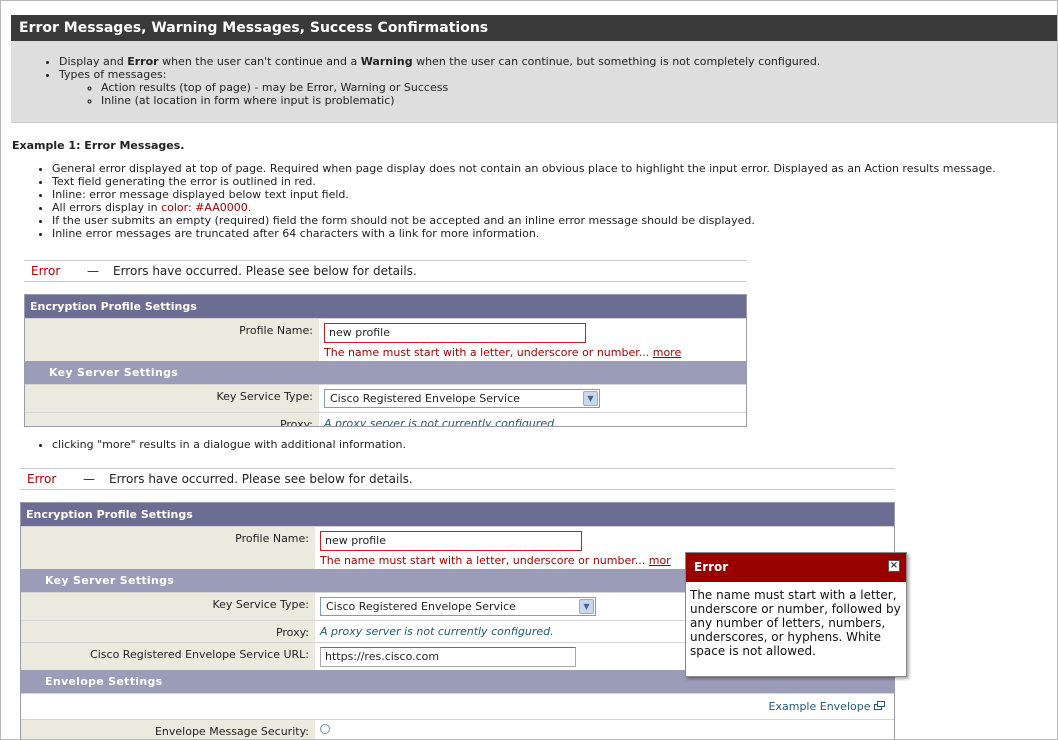 The height and width of the screenshot is (740, 1058). Describe the element at coordinates (524, 207) in the screenshot. I see `example1-item-color: All errors display in color: #AA0000.` at that location.